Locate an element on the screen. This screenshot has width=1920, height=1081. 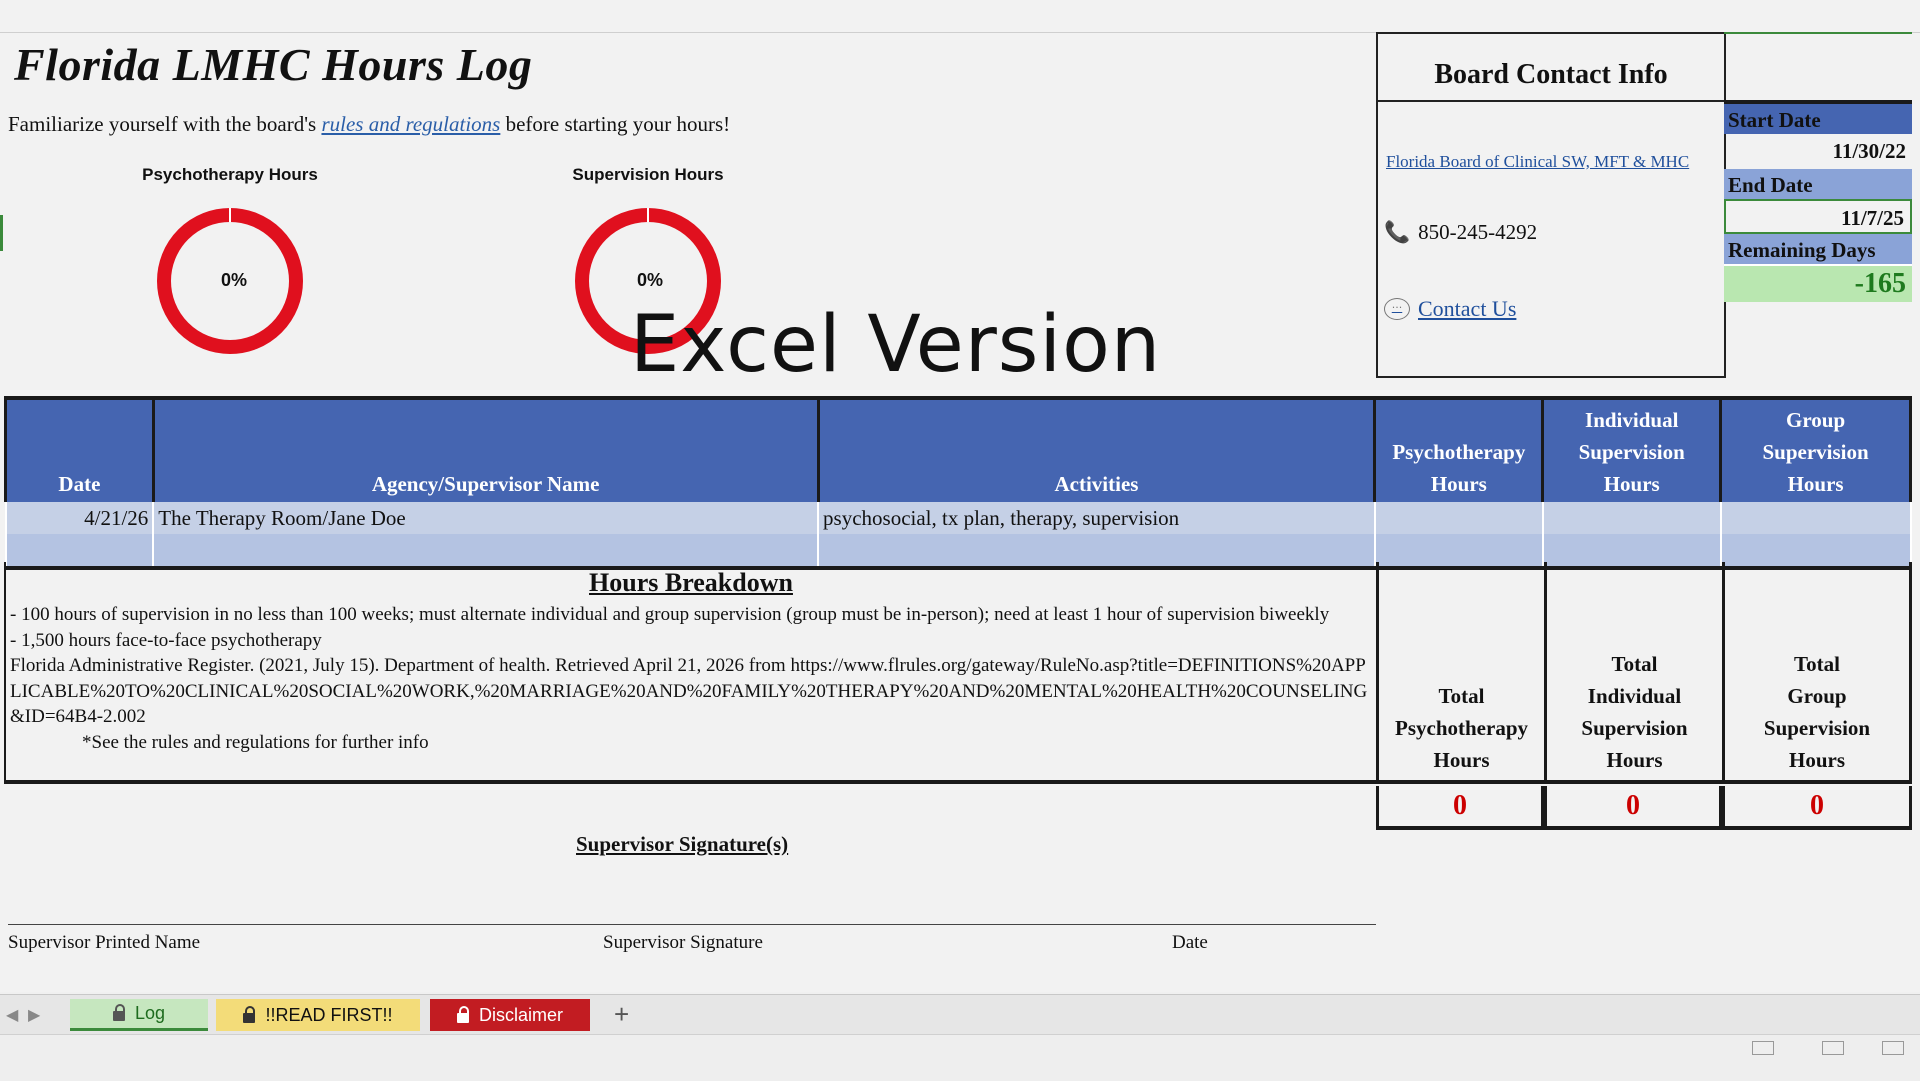
contact-us-link: ··· Contact Us is located at coordinates (1450, 309).